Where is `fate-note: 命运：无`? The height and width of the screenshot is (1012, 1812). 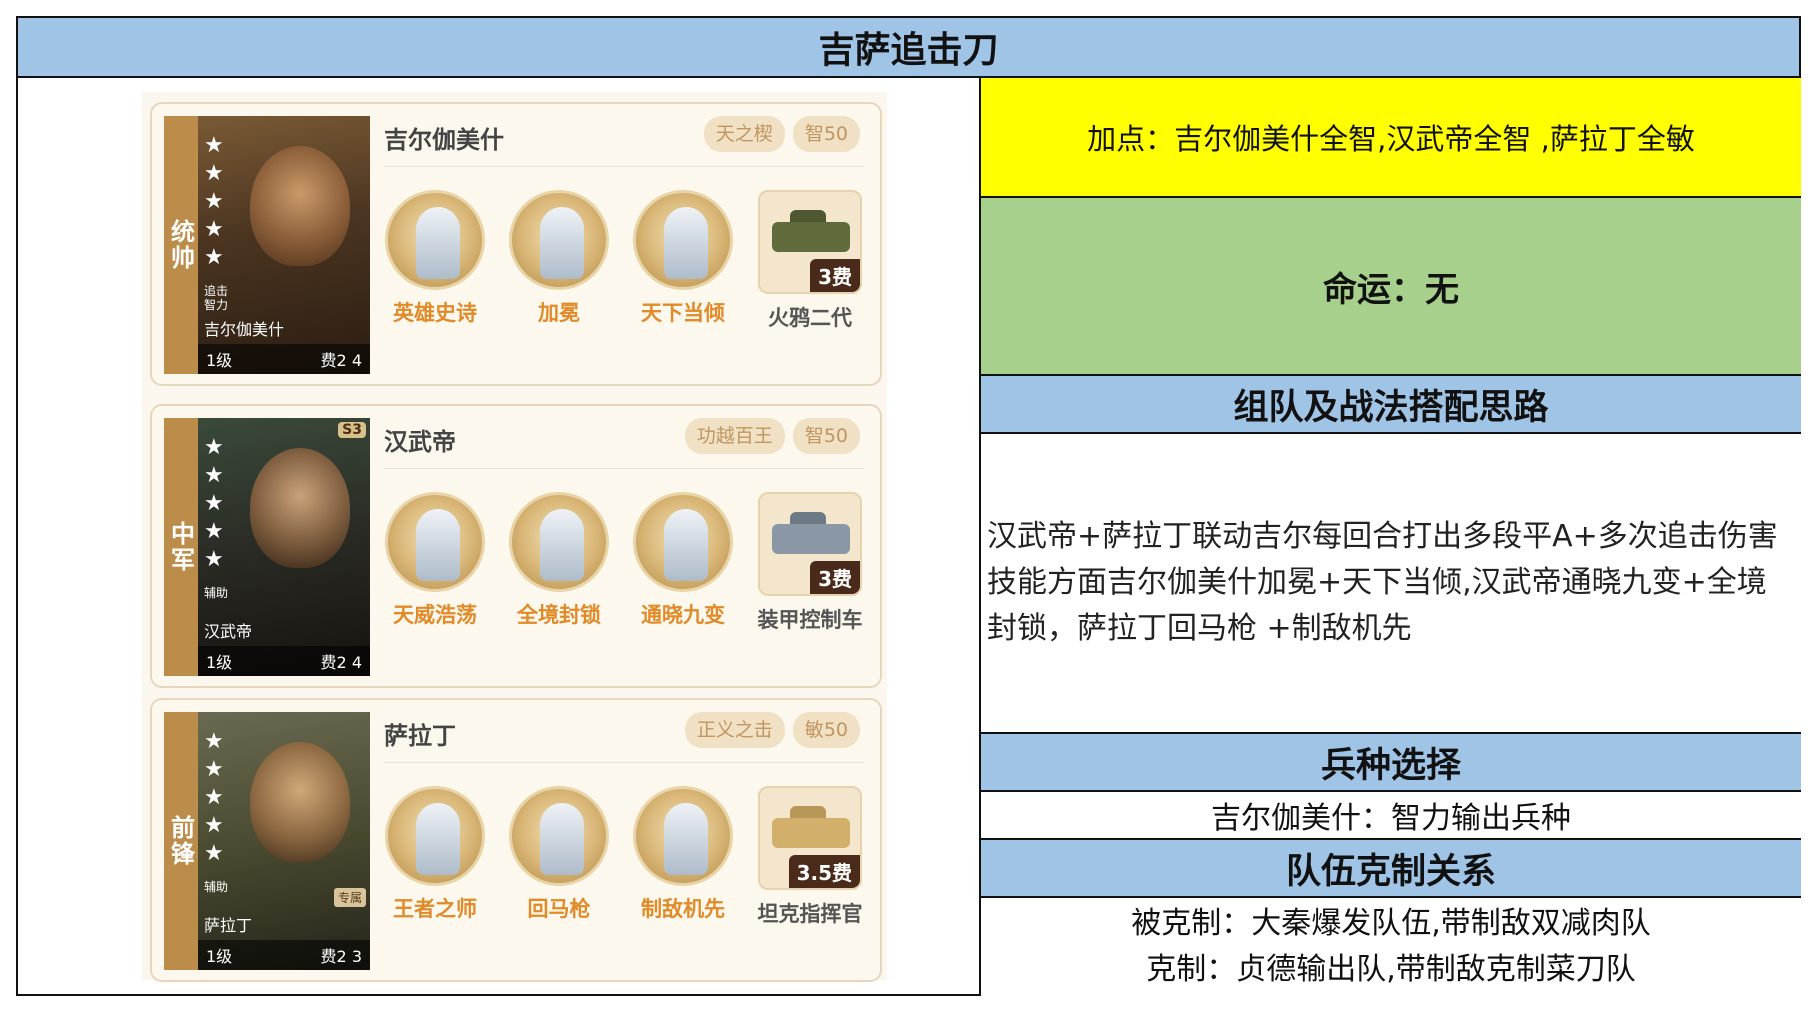 fate-note: 命运：无 is located at coordinates (1391, 287).